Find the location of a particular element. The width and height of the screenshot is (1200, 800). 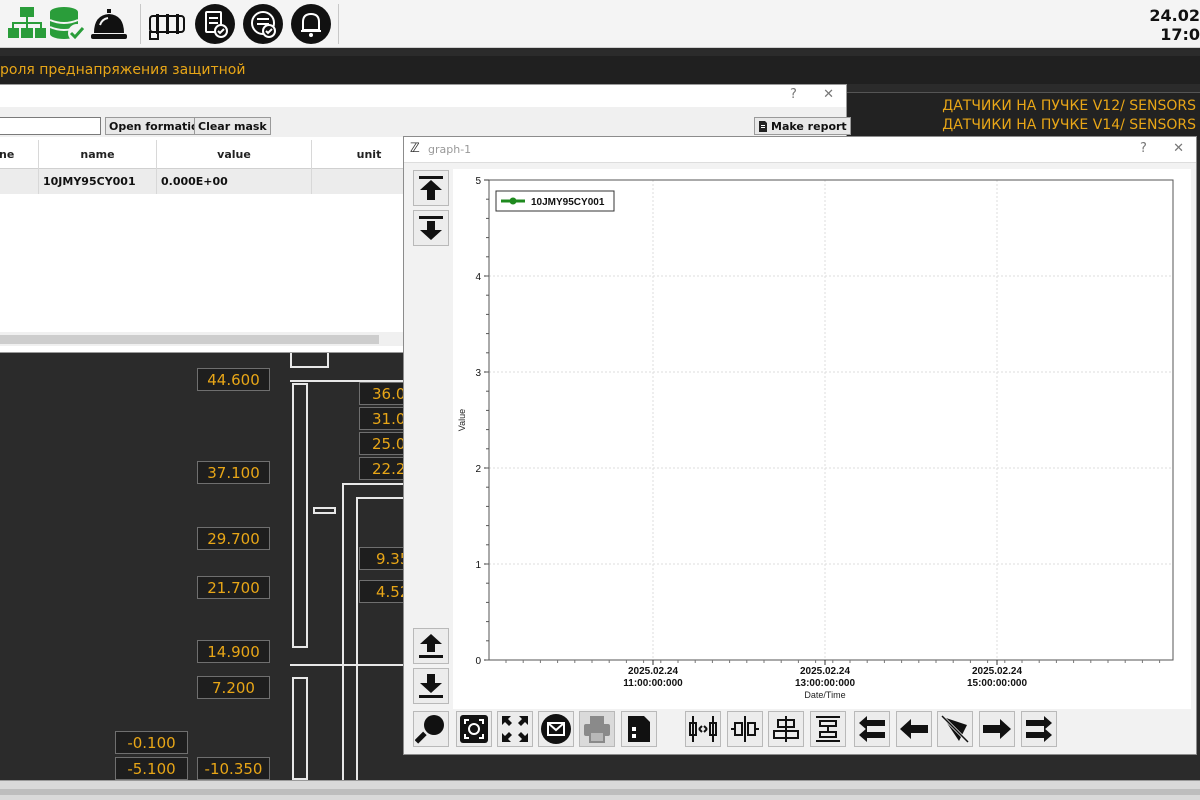

y-tick-label: 5 is located at coordinates (478, 181).